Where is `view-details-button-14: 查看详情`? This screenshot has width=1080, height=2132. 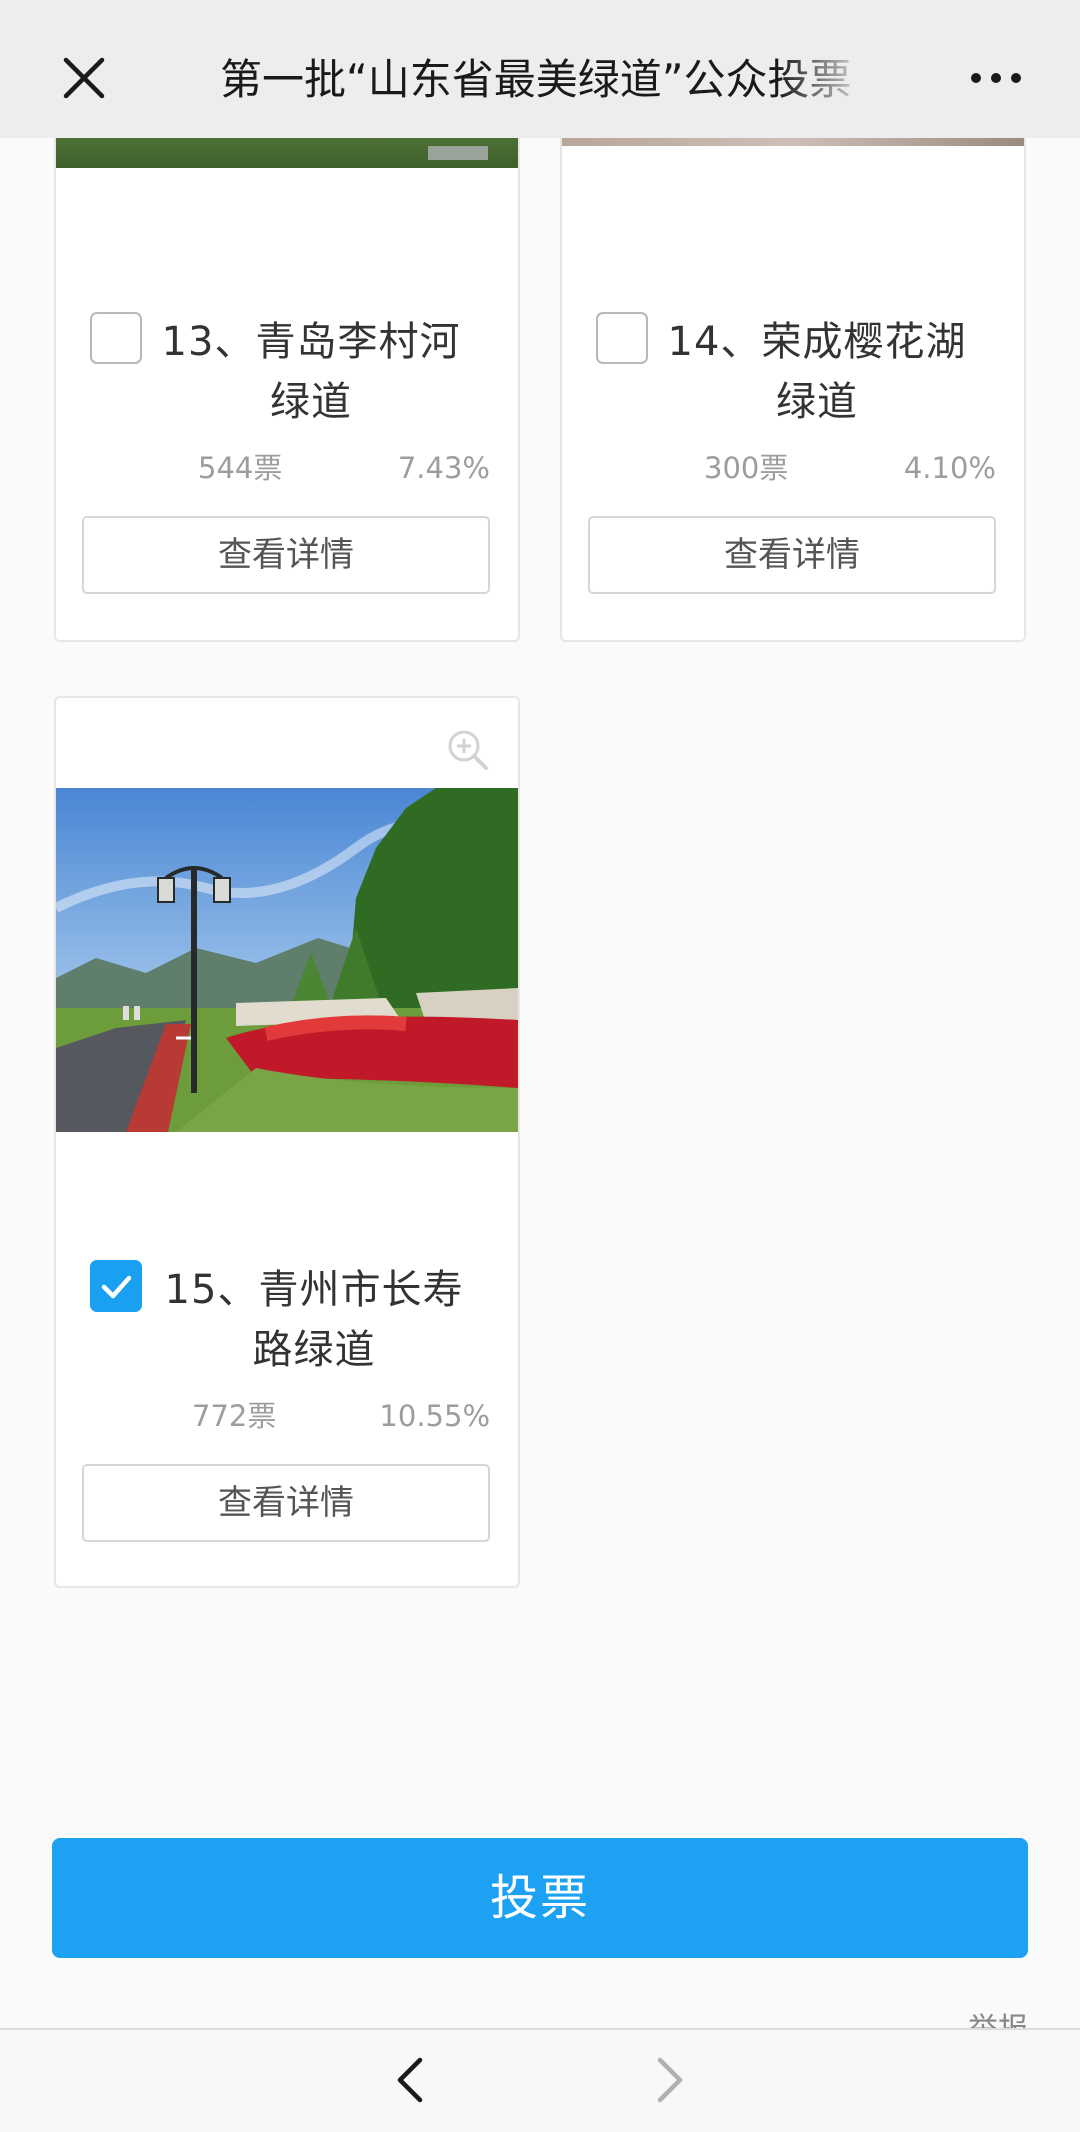
view-details-button-14: 查看详情 is located at coordinates (792, 555).